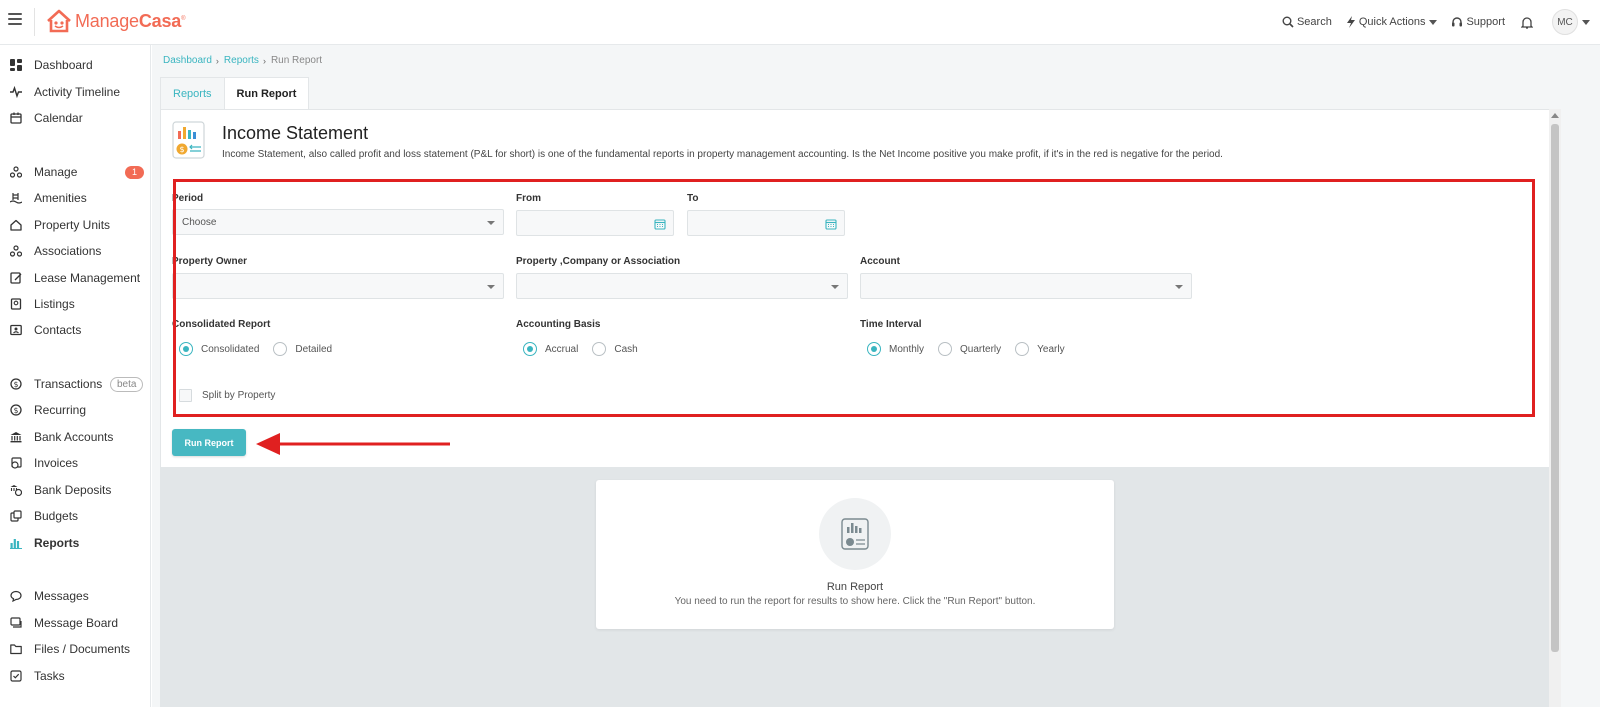  I want to click on scroll-up-icon, so click(1555, 115).